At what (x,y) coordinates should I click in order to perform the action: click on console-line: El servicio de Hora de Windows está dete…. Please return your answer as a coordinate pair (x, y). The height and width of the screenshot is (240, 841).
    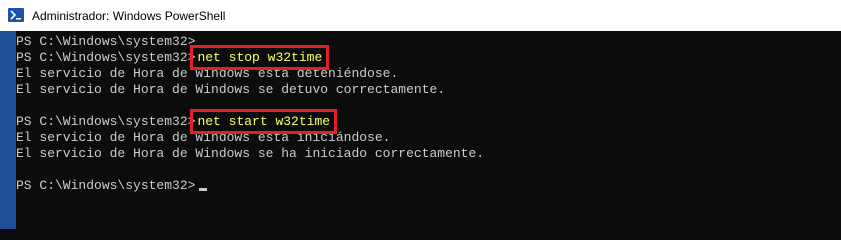
    Looking at the image, I should click on (428, 74).